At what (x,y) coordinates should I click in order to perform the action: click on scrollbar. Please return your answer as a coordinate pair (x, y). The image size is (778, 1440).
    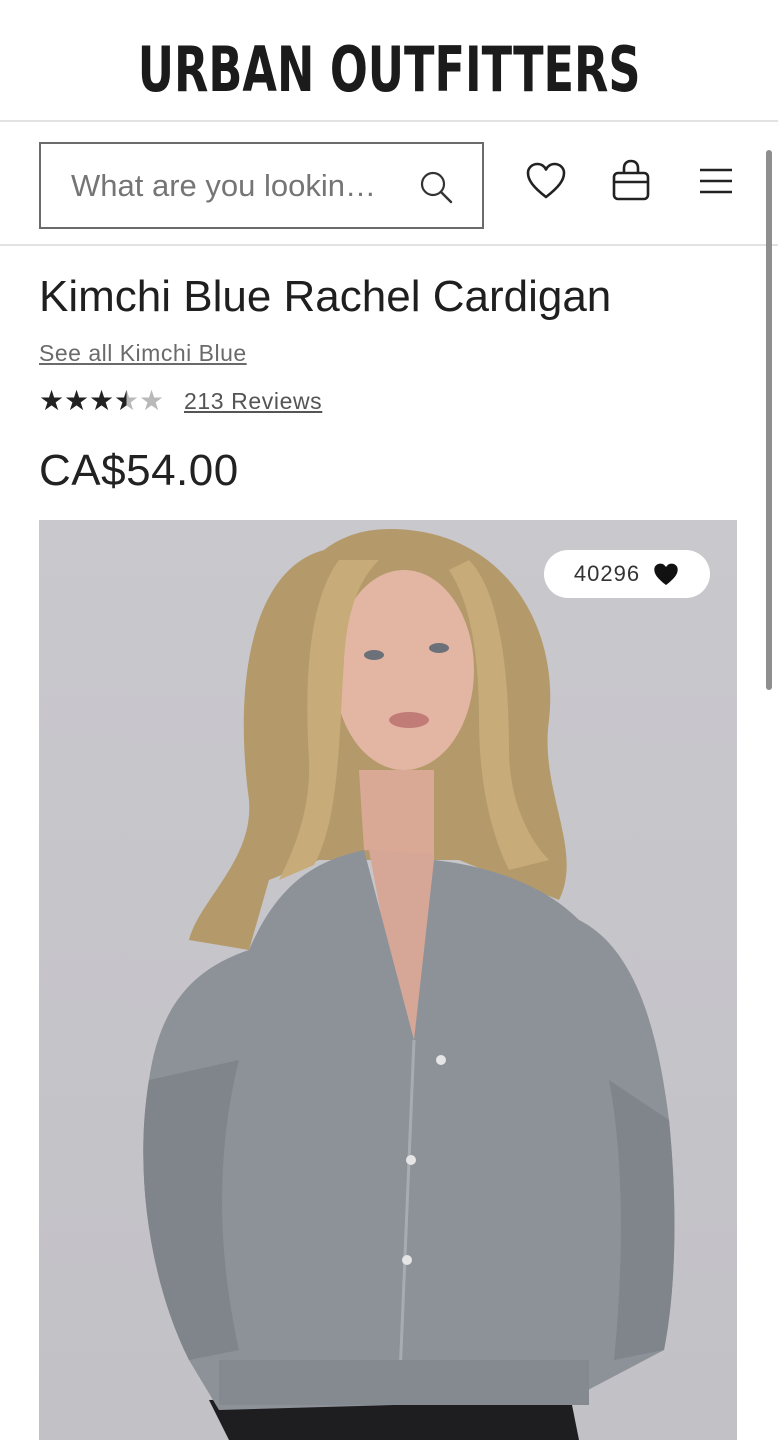
    Looking at the image, I should click on (769, 420).